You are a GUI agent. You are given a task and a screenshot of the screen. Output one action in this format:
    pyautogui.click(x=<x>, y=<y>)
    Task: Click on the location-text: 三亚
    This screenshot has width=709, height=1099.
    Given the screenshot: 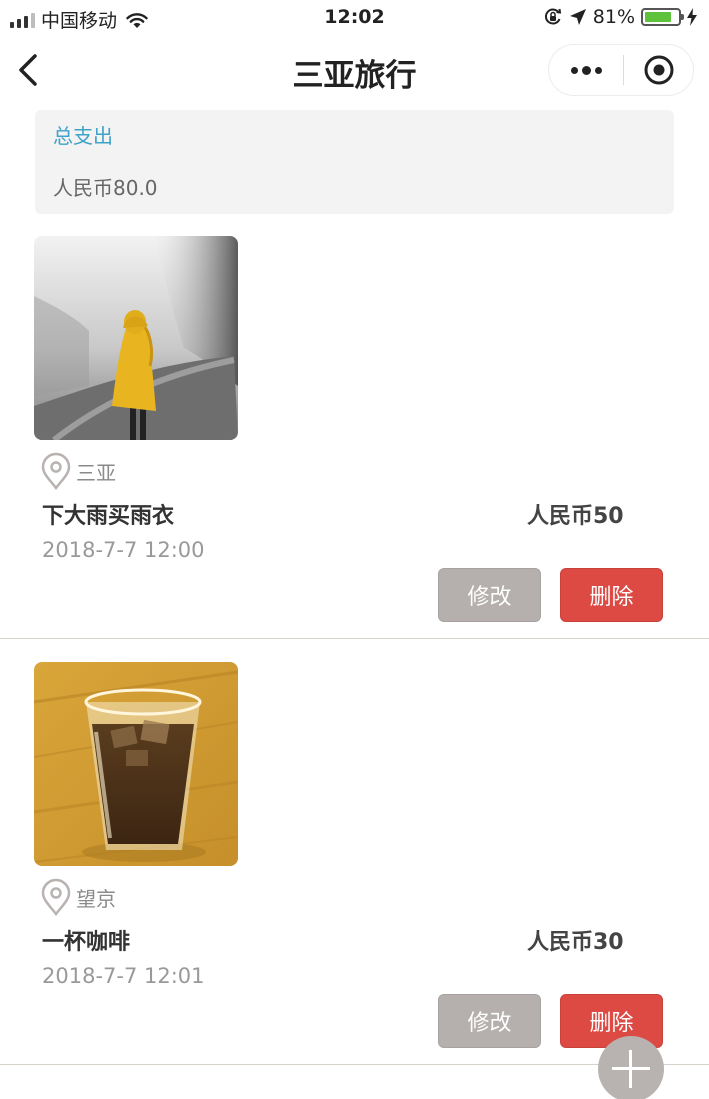 What is the action you would take?
    pyautogui.click(x=96, y=472)
    